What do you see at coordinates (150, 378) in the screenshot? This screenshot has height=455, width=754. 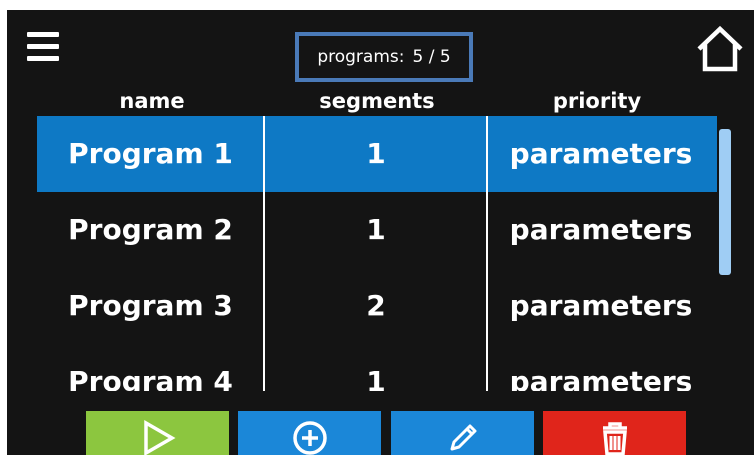 I see `cell-name: Program 4` at bounding box center [150, 378].